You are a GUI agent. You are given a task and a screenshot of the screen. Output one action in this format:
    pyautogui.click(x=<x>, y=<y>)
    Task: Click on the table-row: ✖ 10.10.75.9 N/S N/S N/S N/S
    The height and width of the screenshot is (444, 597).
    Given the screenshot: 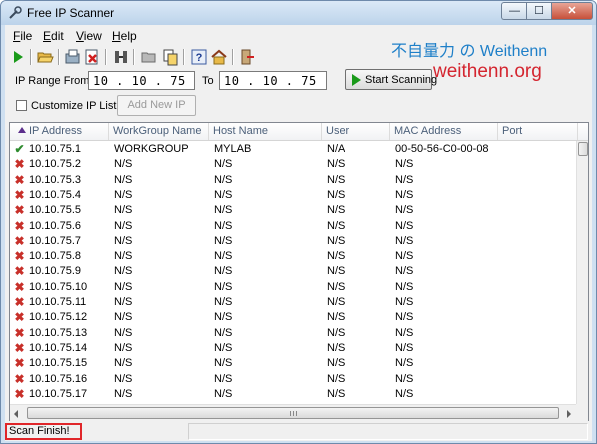 What is the action you would take?
    pyautogui.click(x=293, y=271)
    